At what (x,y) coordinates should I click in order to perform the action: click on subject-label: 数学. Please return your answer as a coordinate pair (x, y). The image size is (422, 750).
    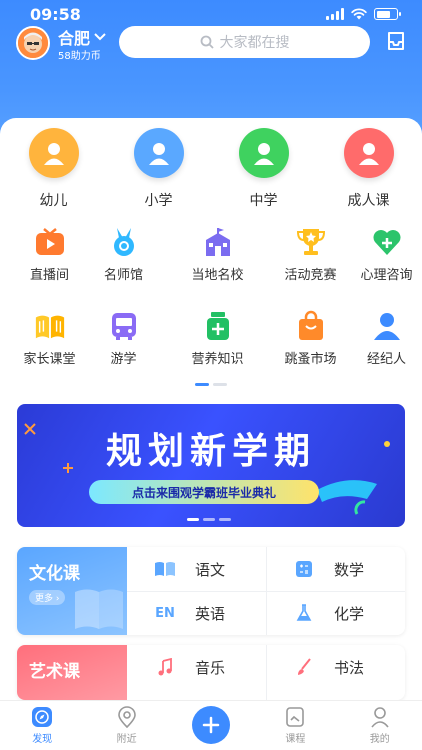
    Looking at the image, I should click on (349, 569).